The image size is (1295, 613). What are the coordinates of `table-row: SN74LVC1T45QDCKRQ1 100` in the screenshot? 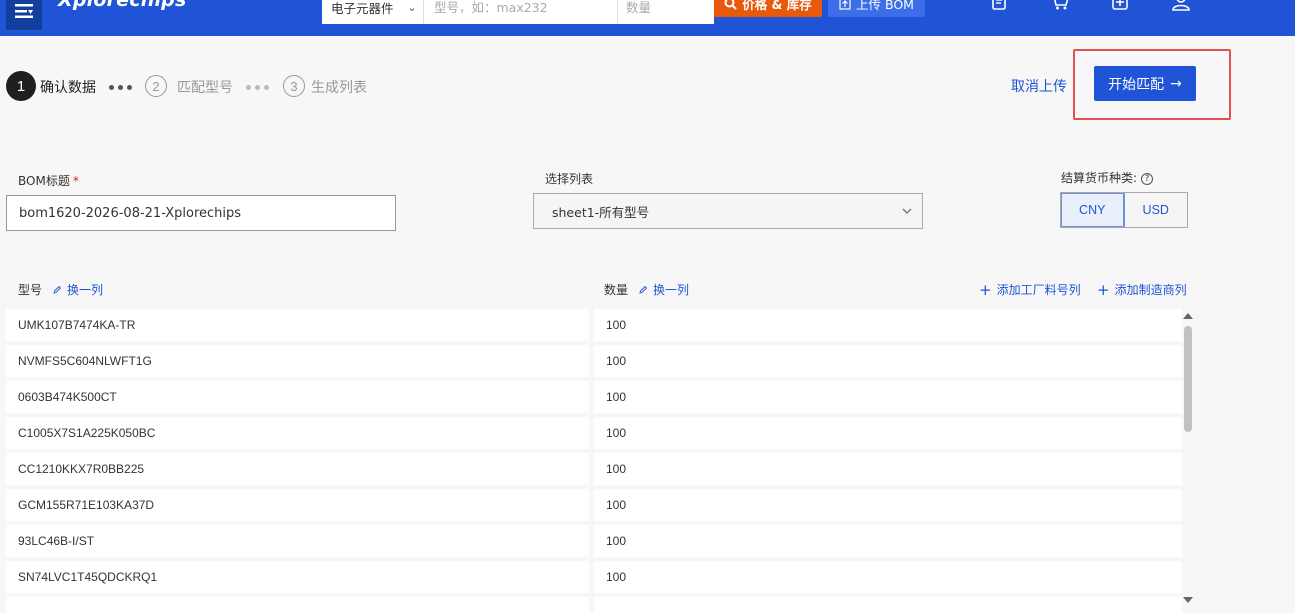 It's located at (594, 577).